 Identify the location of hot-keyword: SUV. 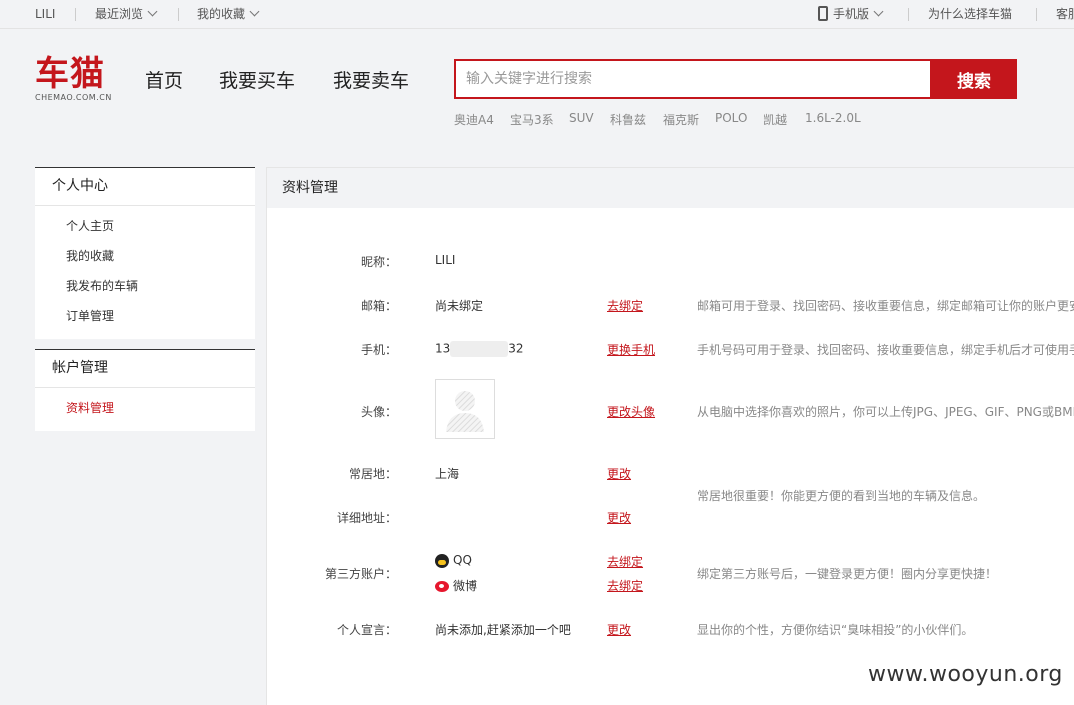
(581, 118).